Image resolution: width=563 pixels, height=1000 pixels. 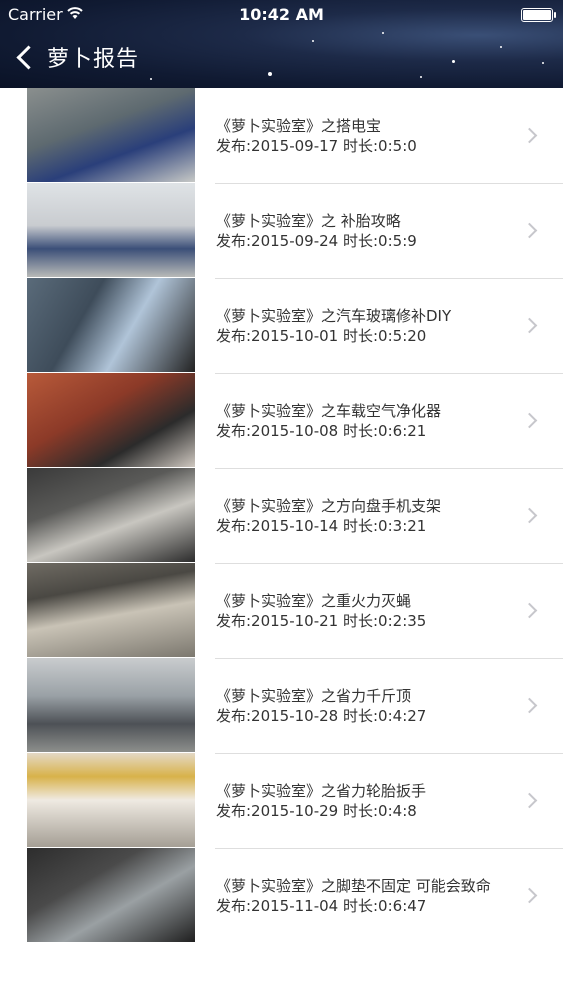 I want to click on list-item: 《萝卜实验室》之省力轮胎扳手 发布:2015-10-29 时长:0:4:8, so click(x=281, y=800).